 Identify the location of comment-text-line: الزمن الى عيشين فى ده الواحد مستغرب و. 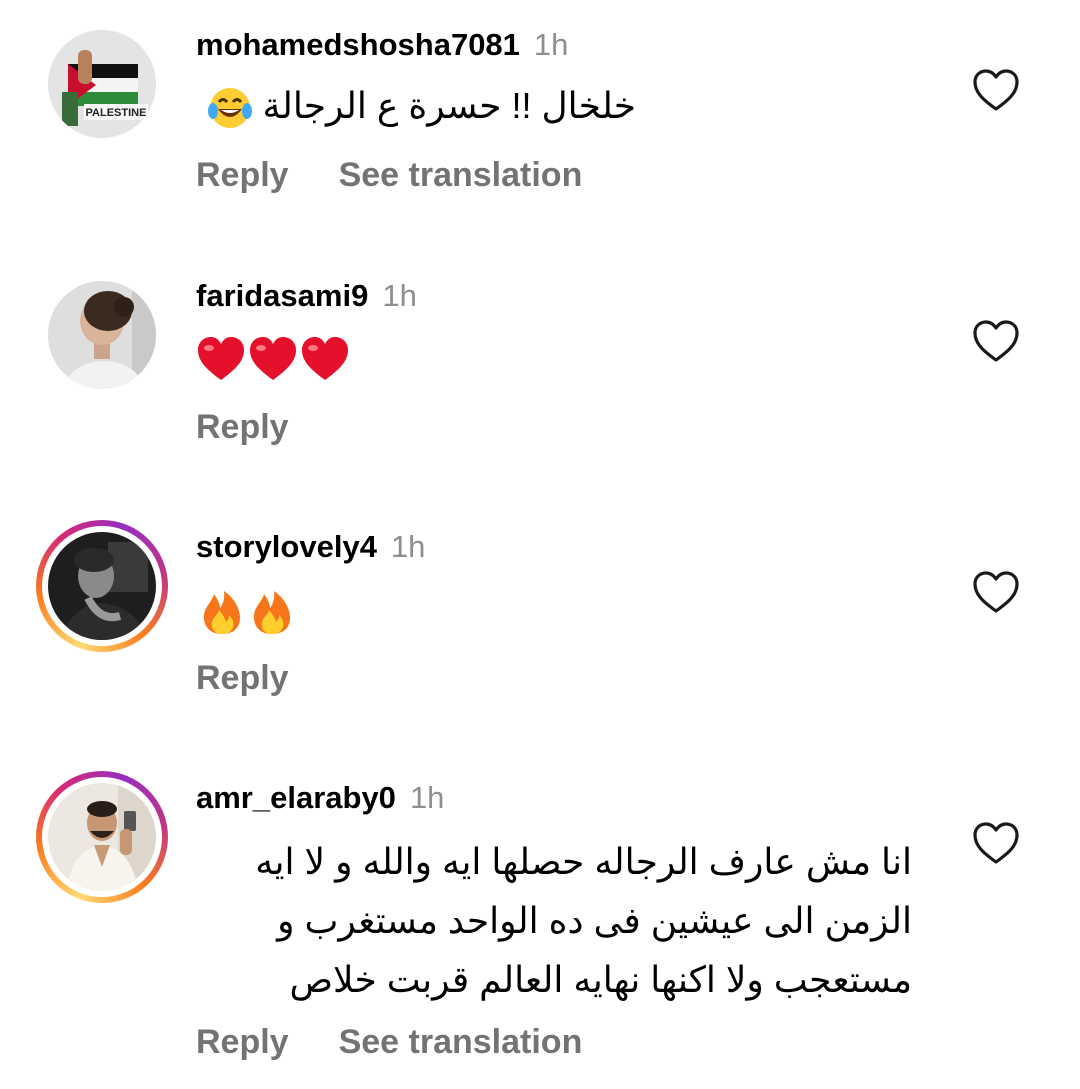
(594, 920).